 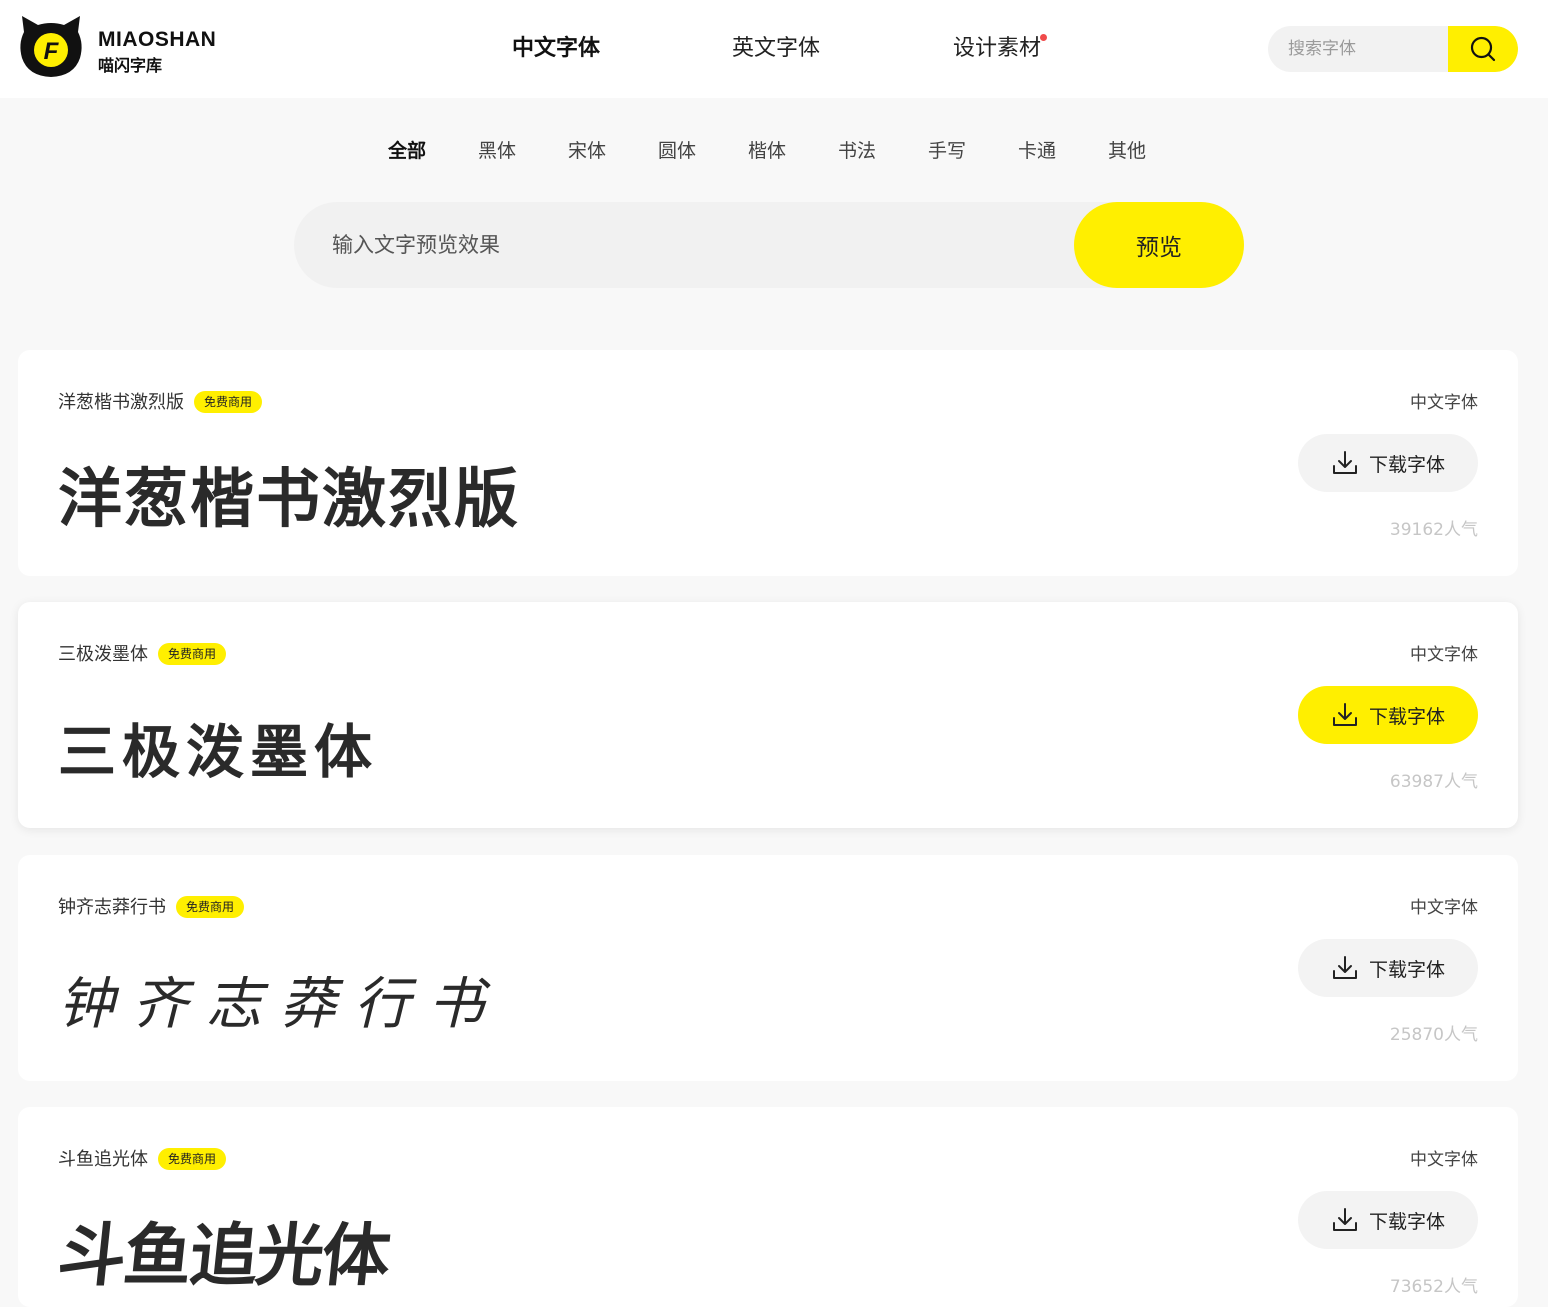 What do you see at coordinates (407, 149) in the screenshot?
I see `tab-all: 全部` at bounding box center [407, 149].